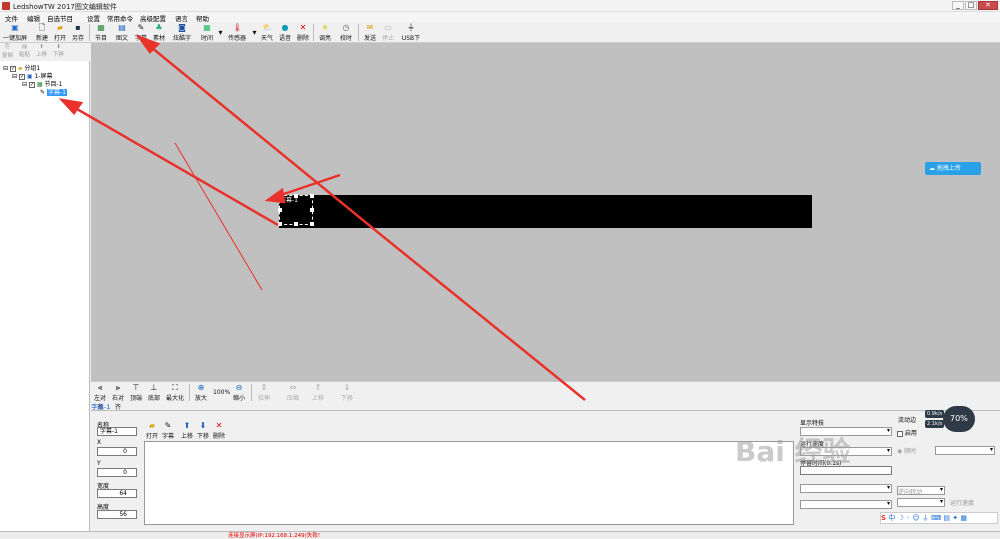  I want to click on move-down-layer-button: ⇓ 下移, so click(347, 392).